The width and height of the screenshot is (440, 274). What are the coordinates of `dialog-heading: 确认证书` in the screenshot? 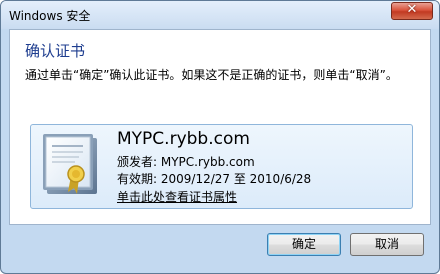 It's located at (55, 51).